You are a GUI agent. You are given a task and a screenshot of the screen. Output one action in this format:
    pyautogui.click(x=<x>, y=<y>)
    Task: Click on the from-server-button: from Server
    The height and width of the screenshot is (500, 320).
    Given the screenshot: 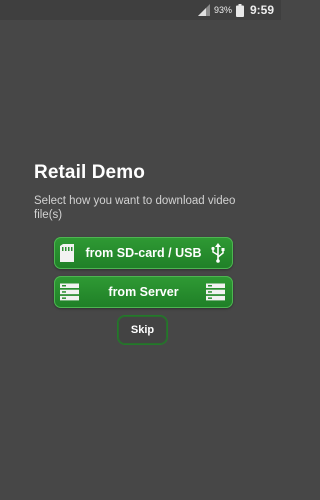 What is the action you would take?
    pyautogui.click(x=143, y=292)
    